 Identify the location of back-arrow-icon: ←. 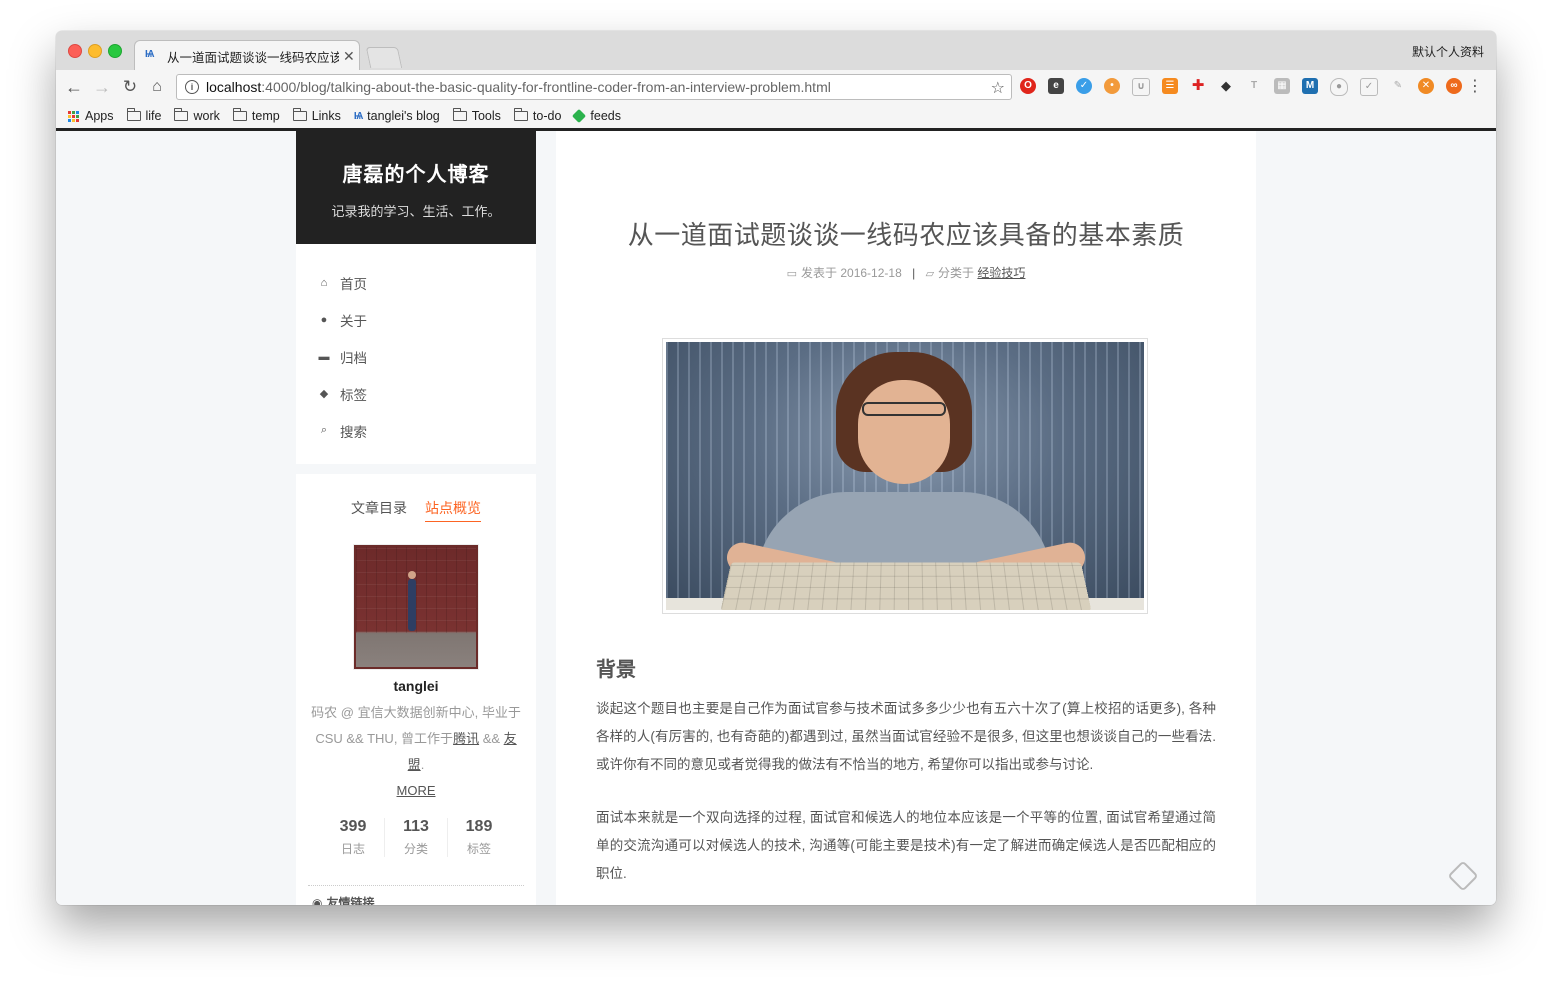
(74, 87).